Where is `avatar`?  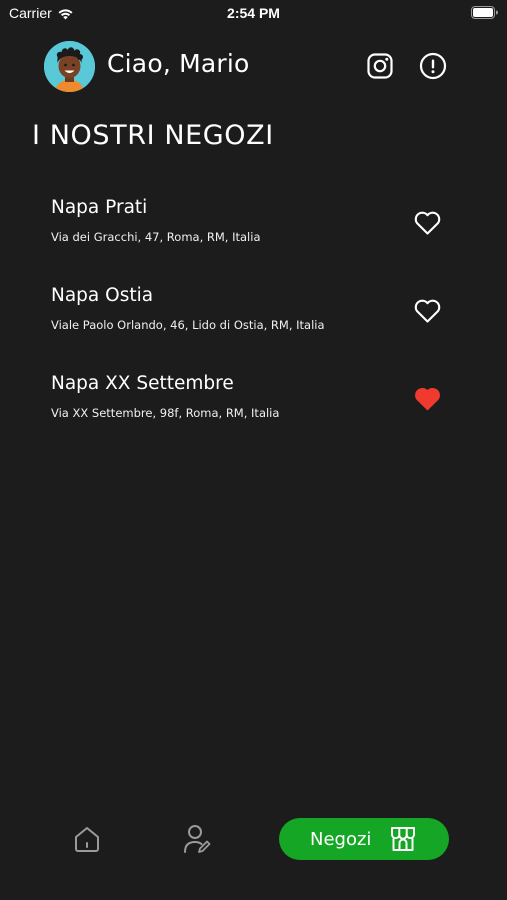
avatar is located at coordinates (69, 66).